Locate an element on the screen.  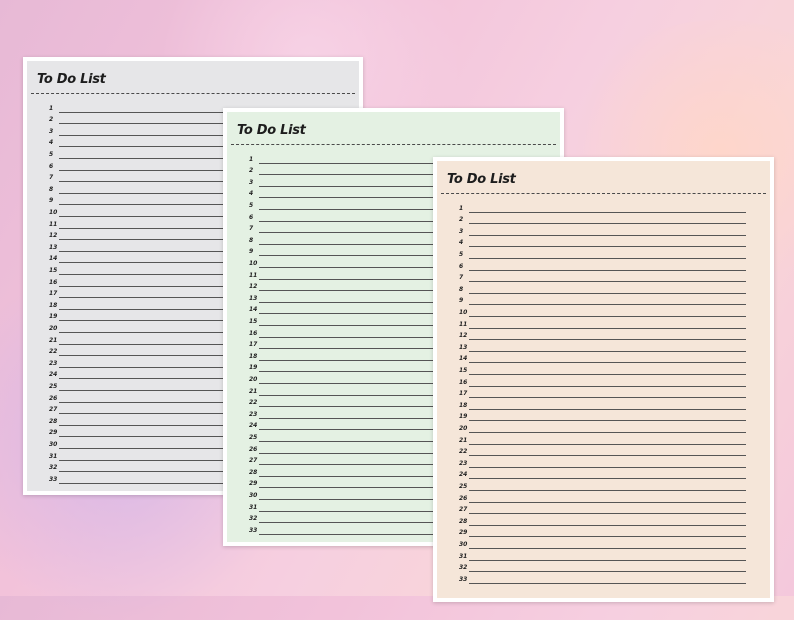
list-item: 15 is located at coordinates (602, 369).